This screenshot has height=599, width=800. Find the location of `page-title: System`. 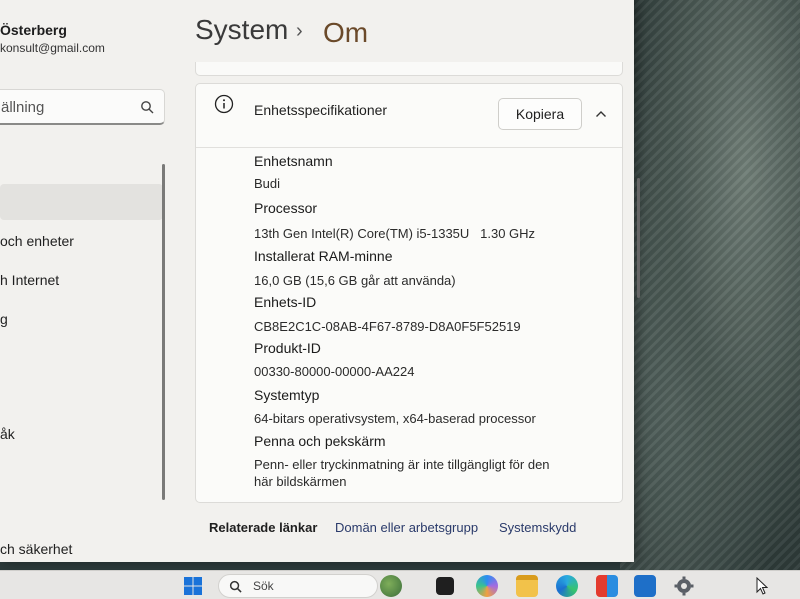

page-title: System is located at coordinates (242, 29).